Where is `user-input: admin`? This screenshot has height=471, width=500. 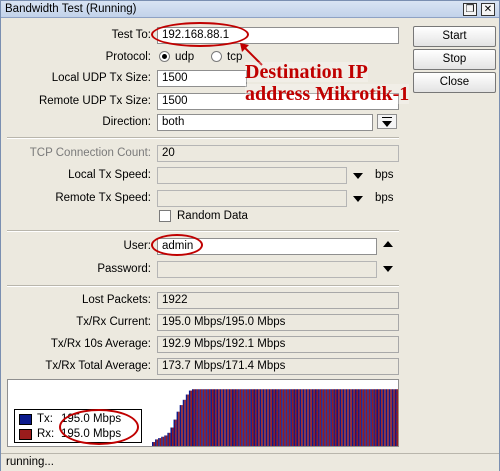 user-input: admin is located at coordinates (267, 246).